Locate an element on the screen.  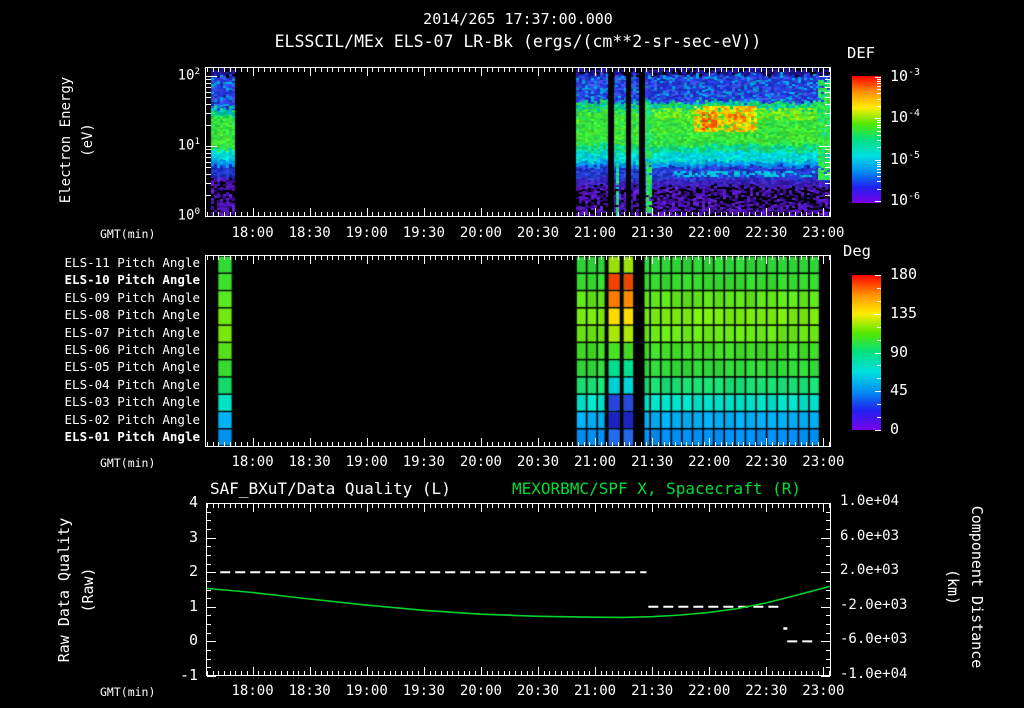
deg-colorbar-tick-label: 45 is located at coordinates (899, 390).